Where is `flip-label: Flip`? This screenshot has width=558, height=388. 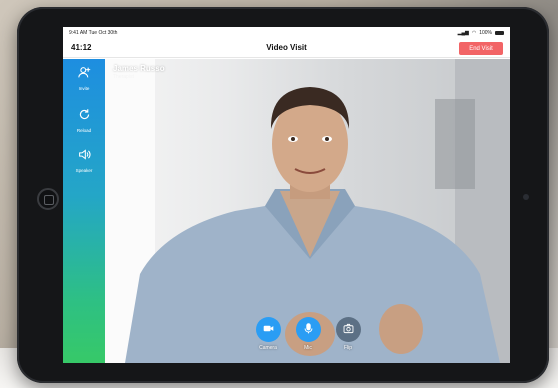
flip-label: Flip is located at coordinates (348, 348).